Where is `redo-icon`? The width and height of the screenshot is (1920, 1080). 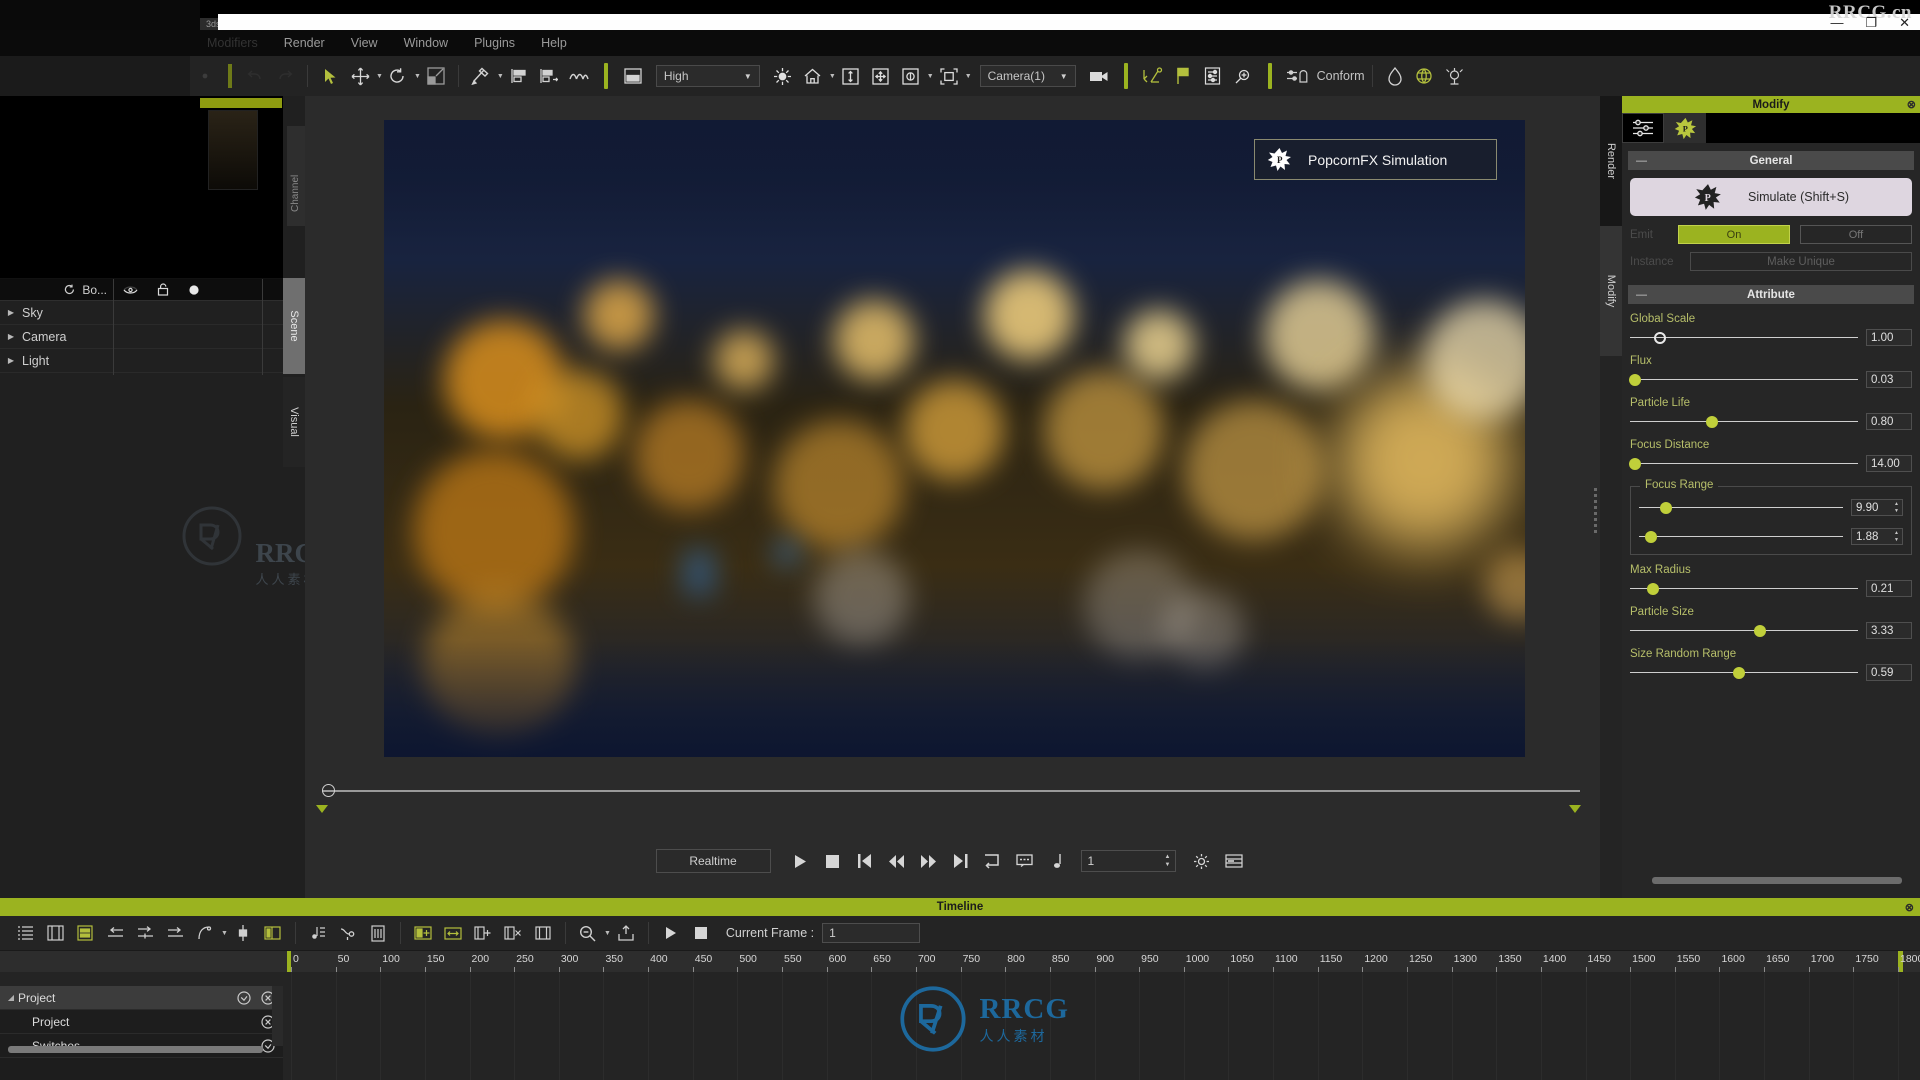 redo-icon is located at coordinates (285, 76).